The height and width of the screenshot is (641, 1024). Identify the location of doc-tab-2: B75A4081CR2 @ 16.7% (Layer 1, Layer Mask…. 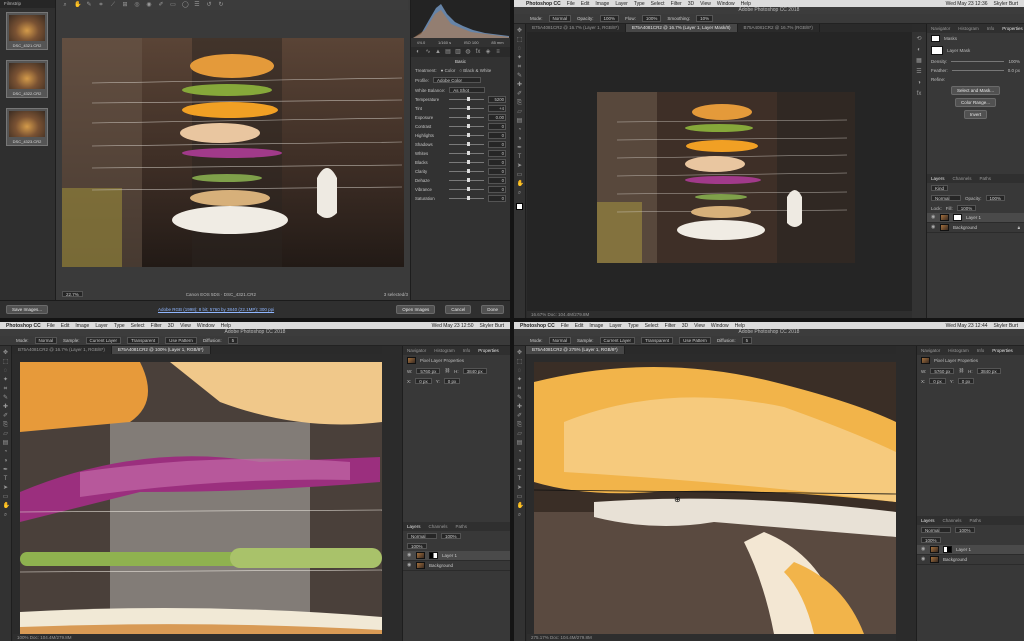
(681, 28).